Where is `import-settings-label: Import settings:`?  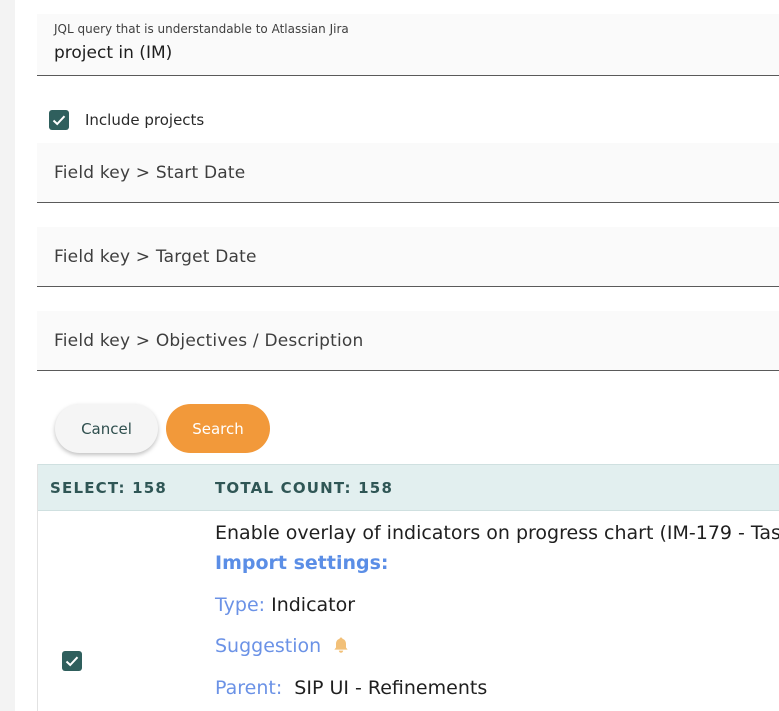
import-settings-label: Import settings: is located at coordinates (302, 563).